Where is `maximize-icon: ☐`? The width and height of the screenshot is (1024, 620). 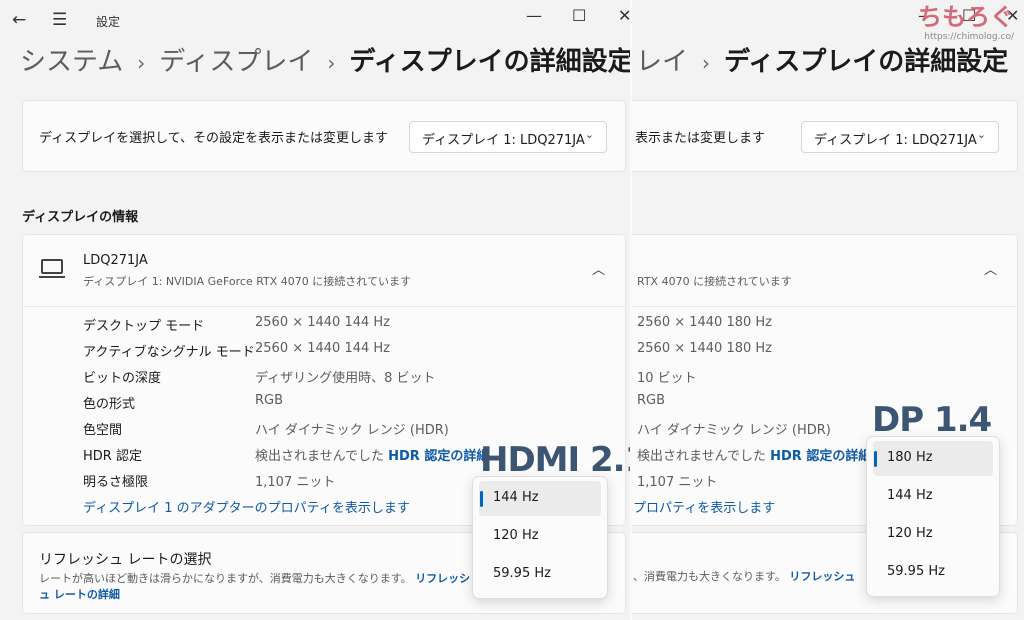 maximize-icon: ☐ is located at coordinates (579, 16).